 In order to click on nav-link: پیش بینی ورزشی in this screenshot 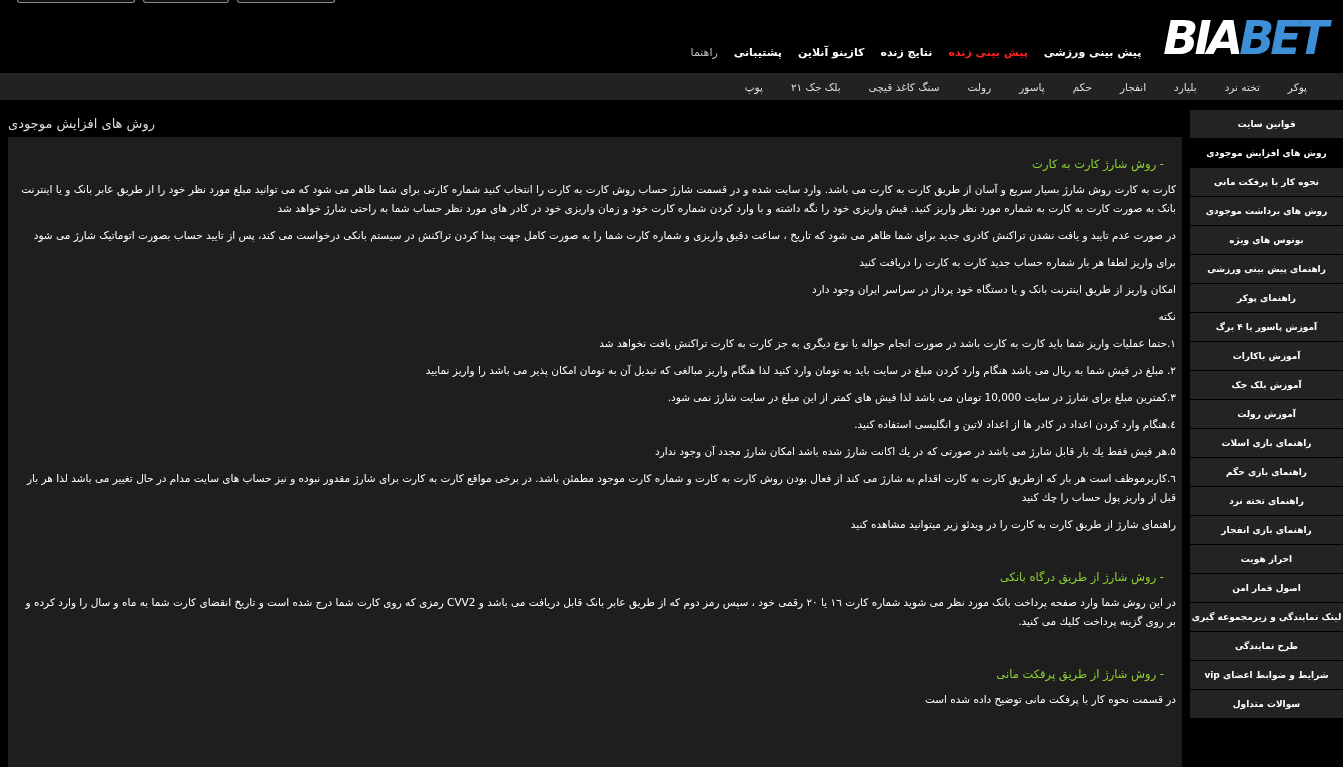, I will do `click(1092, 52)`.